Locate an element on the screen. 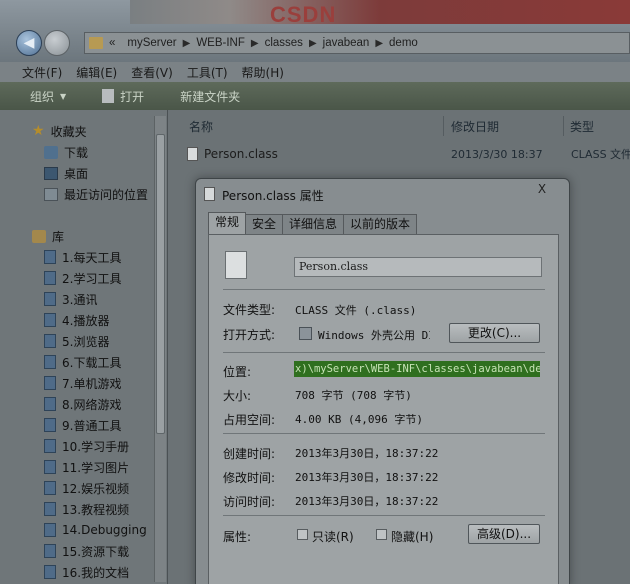 This screenshot has width=630, height=584. nav-lib-item-label: 1.每天工具 is located at coordinates (92, 257).